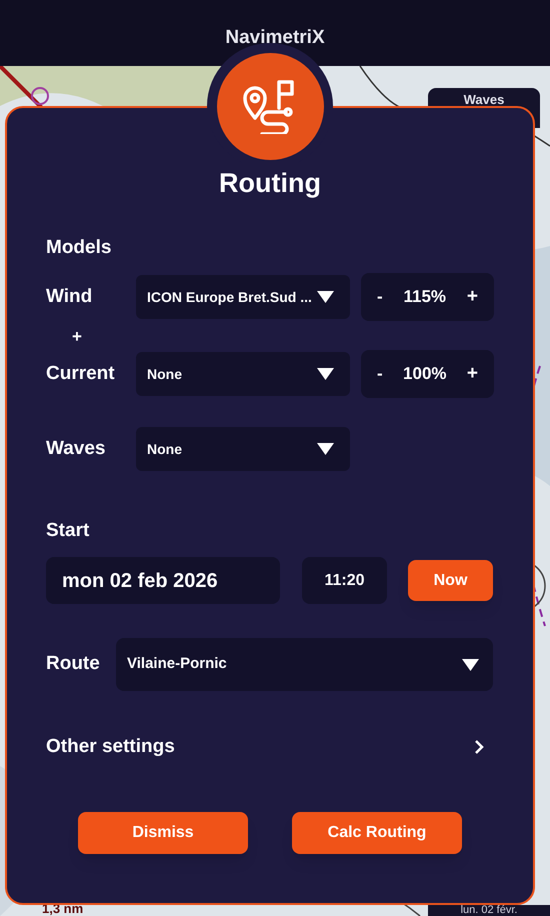 Image resolution: width=550 pixels, height=916 pixels. What do you see at coordinates (68, 531) in the screenshot?
I see `section-heading: Start` at bounding box center [68, 531].